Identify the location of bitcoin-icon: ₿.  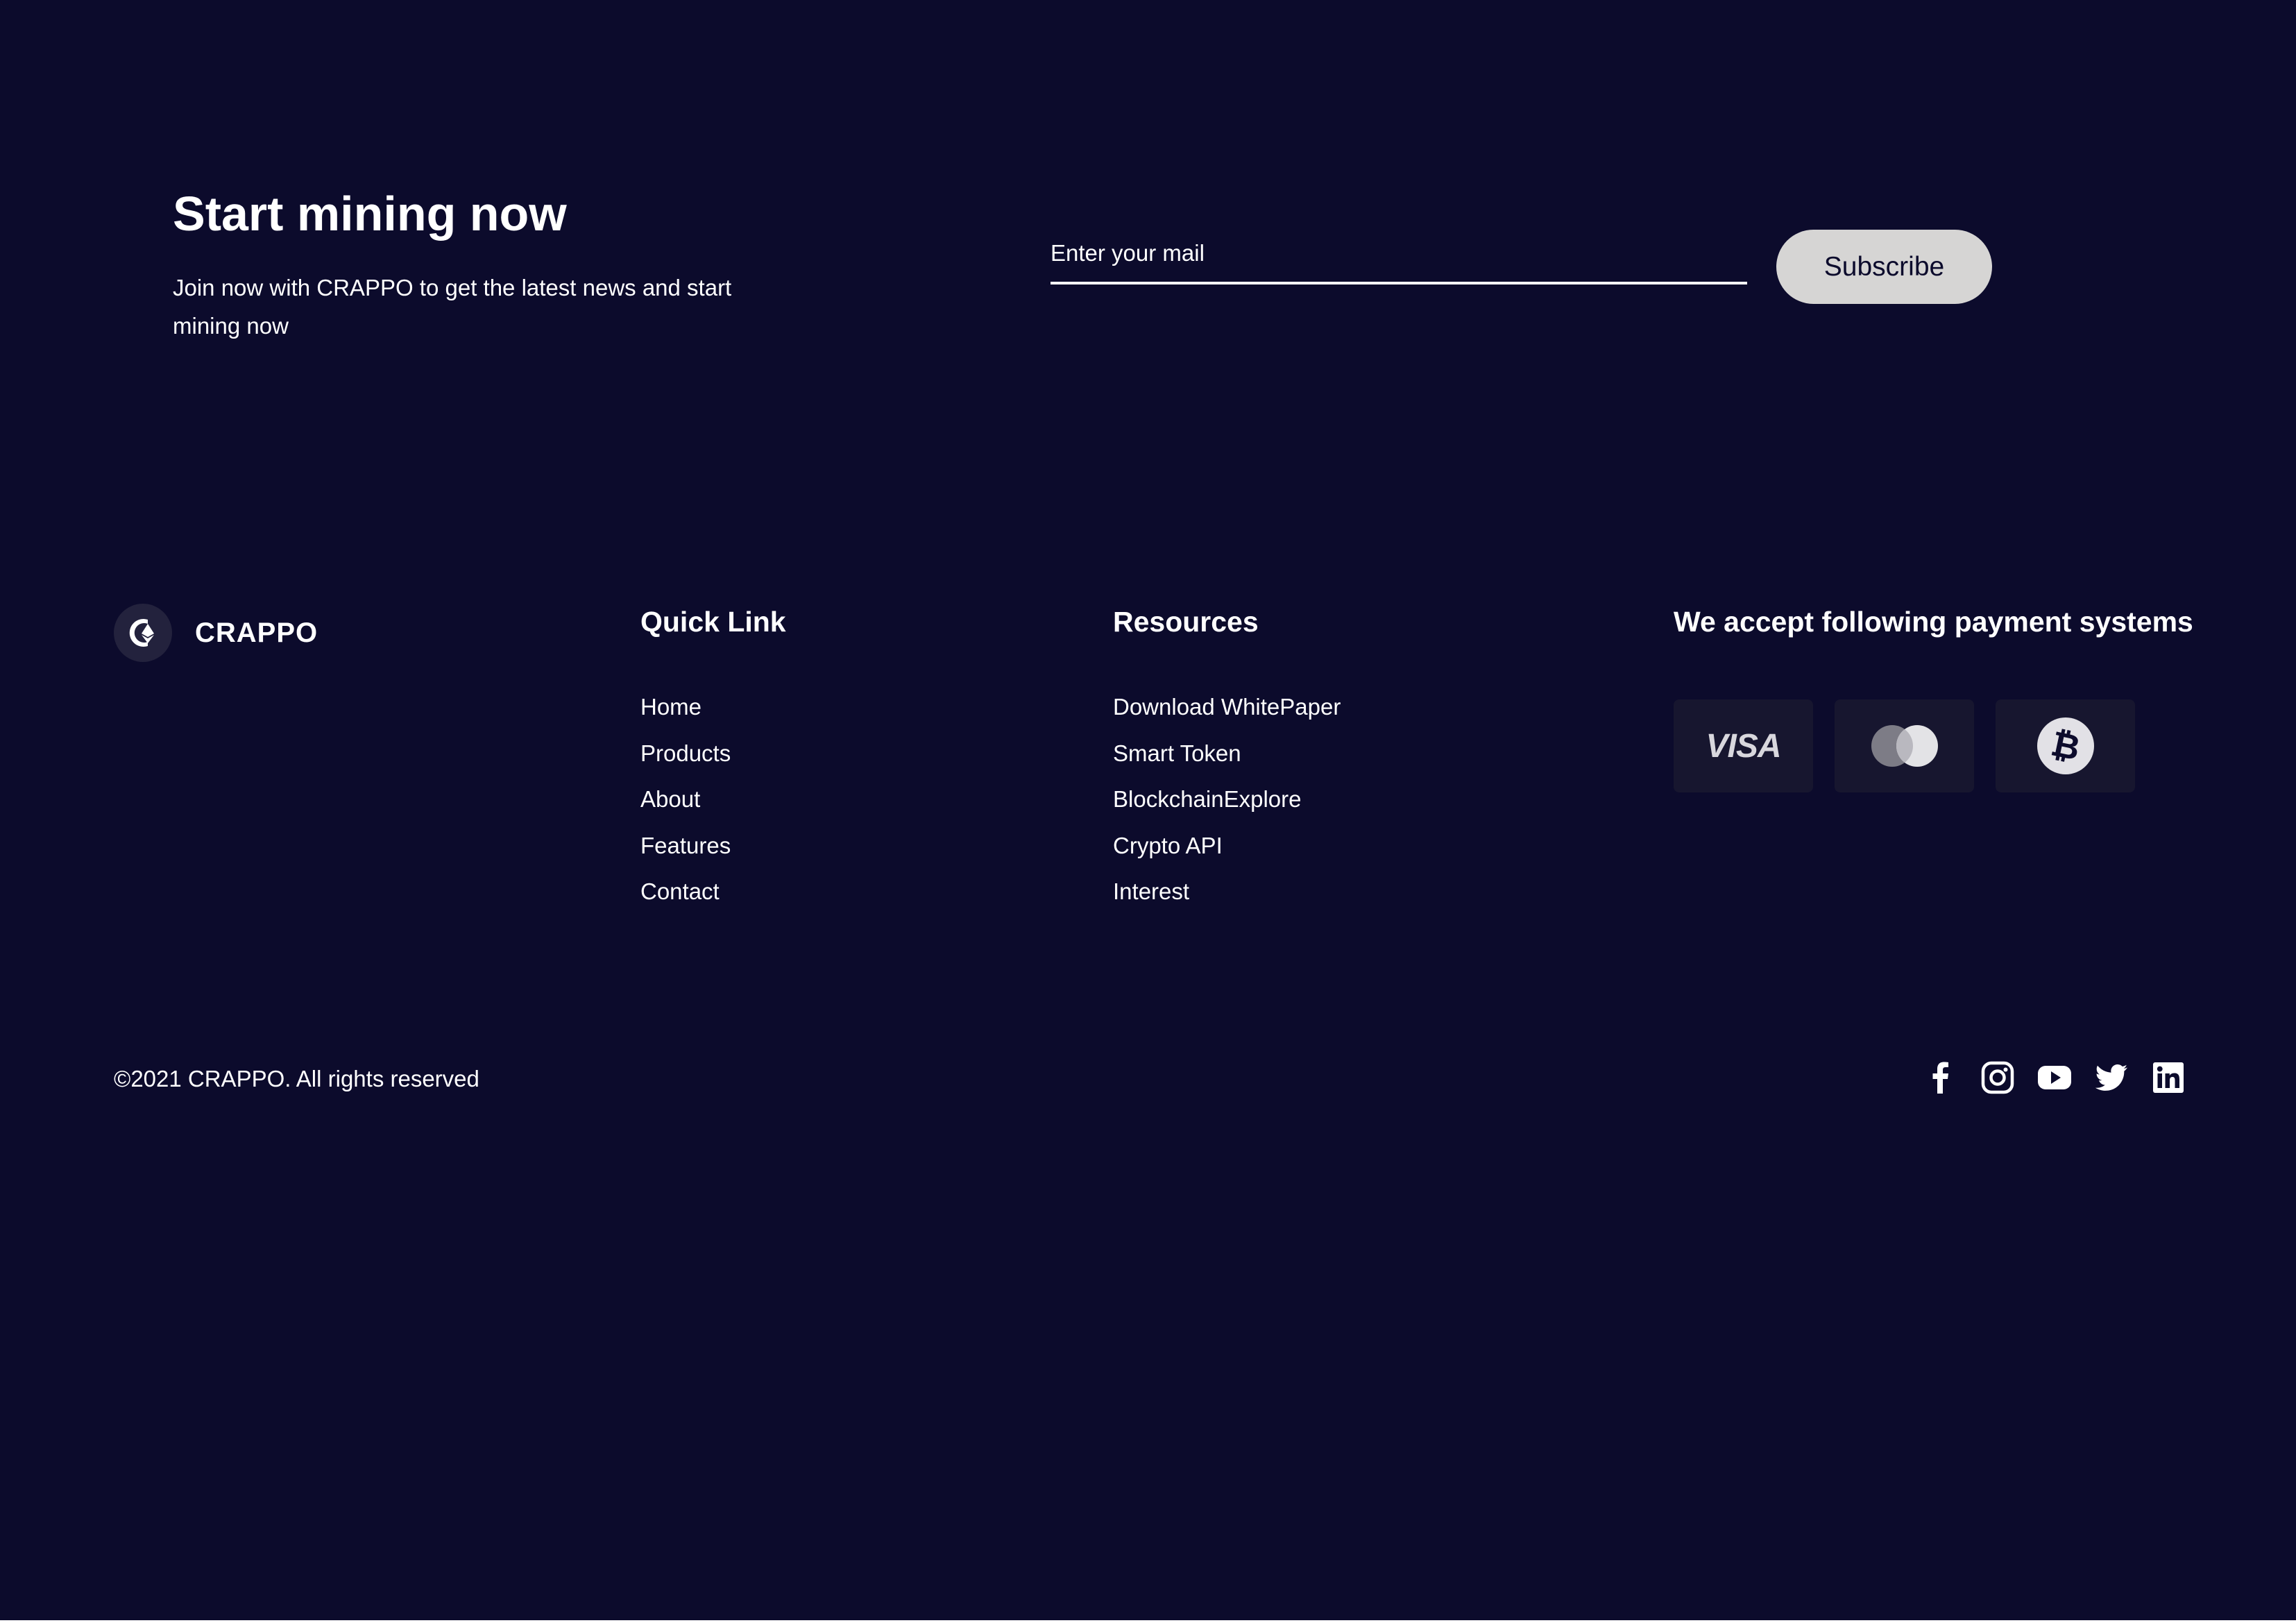
(2065, 745).